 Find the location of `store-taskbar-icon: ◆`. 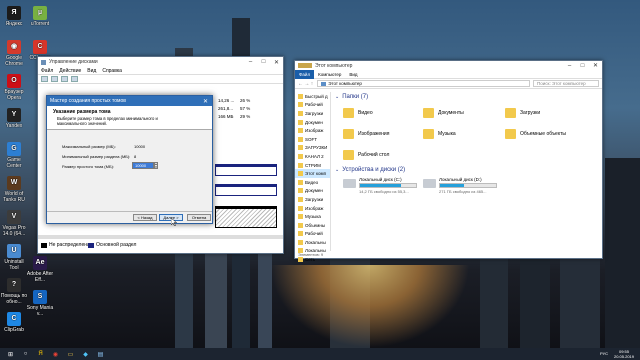

store-taskbar-icon: ◆ is located at coordinates (85, 354).